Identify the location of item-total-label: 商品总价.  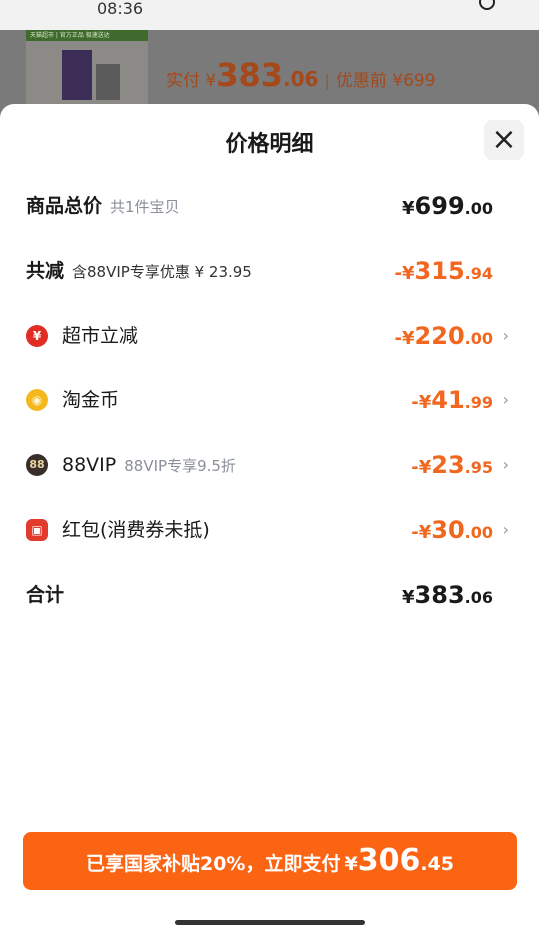
(64, 206).